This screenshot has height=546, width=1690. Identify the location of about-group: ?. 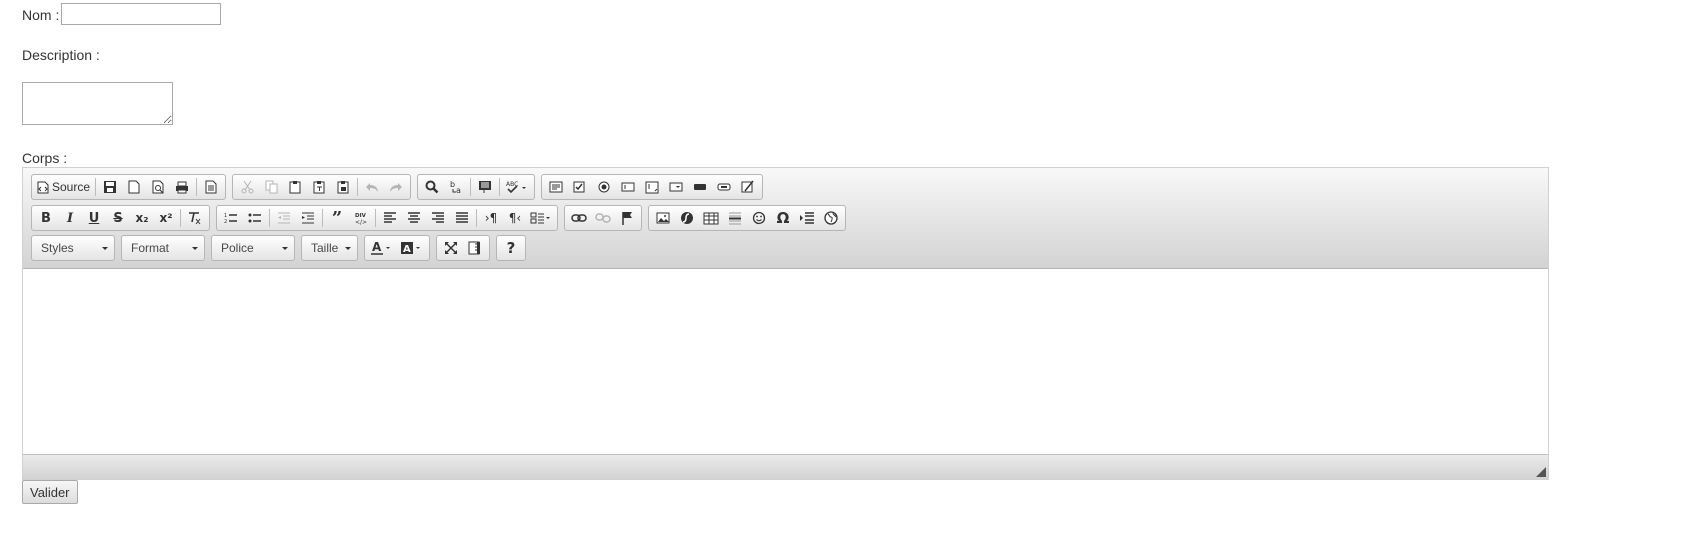
(511, 248).